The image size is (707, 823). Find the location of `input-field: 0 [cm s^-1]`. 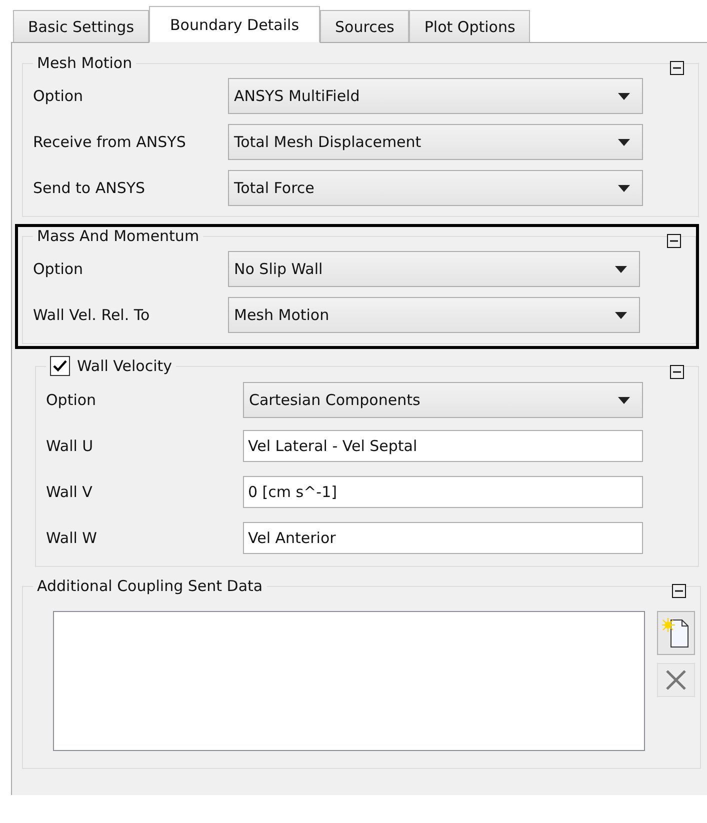

input-field: 0 [cm s^-1] is located at coordinates (443, 492).